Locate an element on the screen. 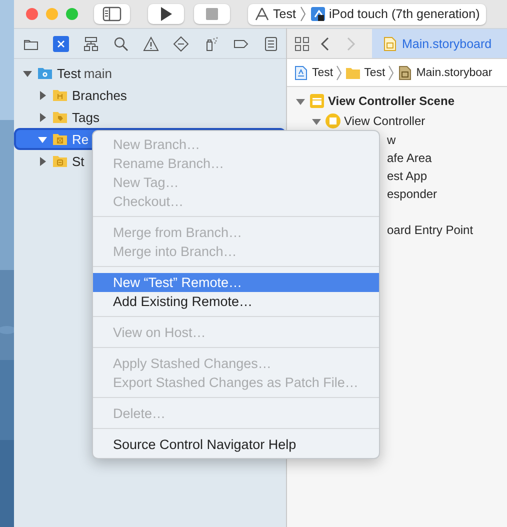  tree-item-label: Re is located at coordinates (80, 139).